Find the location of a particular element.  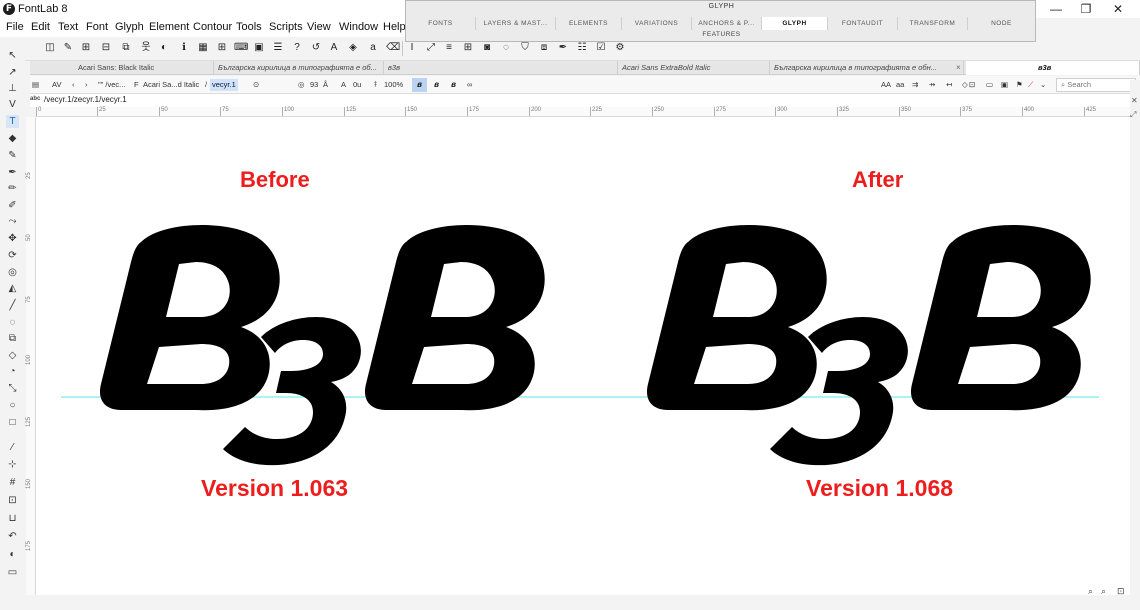

zoom-value: 100% is located at coordinates (393, 85).